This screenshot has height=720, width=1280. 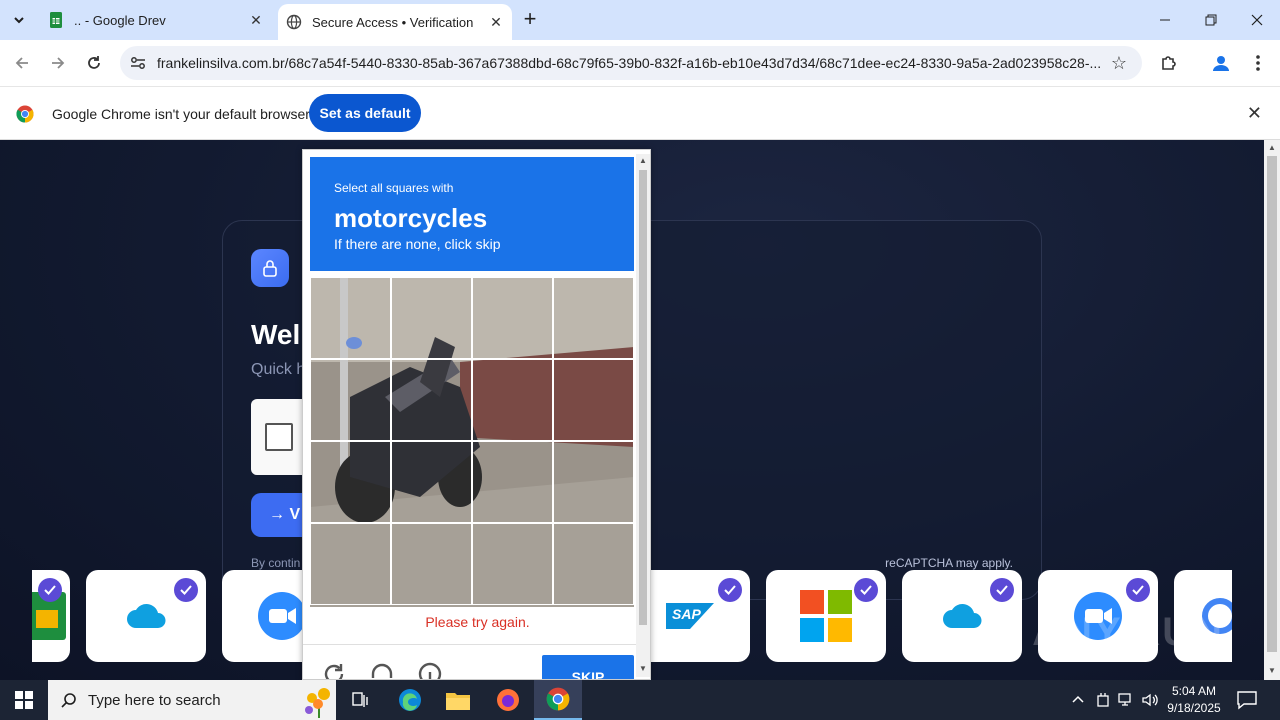 I want to click on globe-icon, so click(x=294, y=22).